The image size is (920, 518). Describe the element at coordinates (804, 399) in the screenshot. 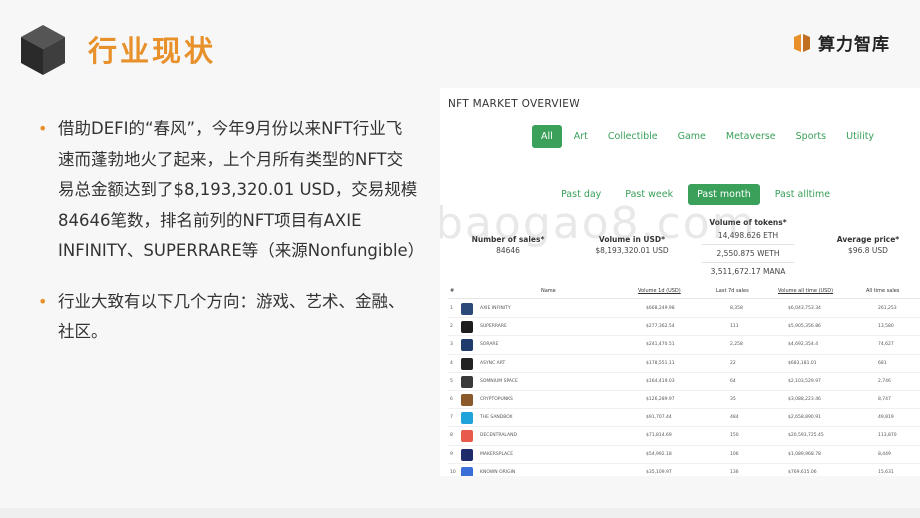

I see `row-volume-all-time: $3,088,223.46` at that location.